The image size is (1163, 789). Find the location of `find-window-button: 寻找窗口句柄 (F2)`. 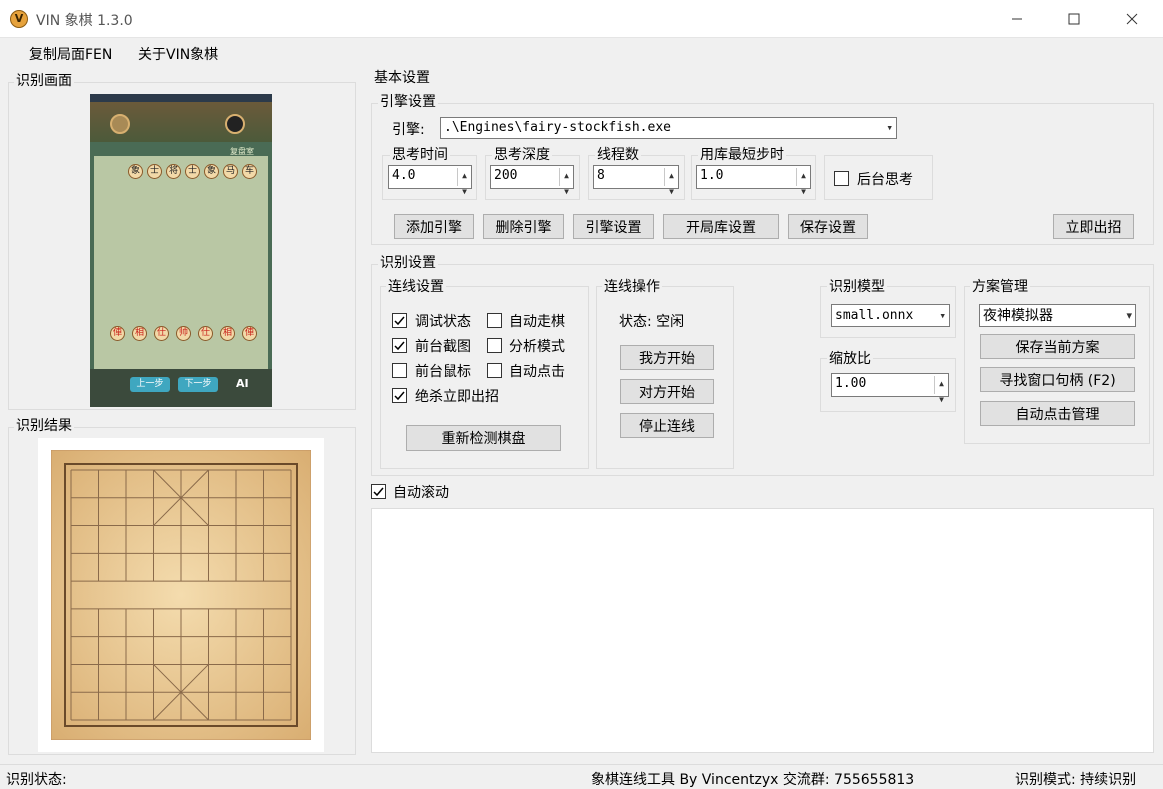

find-window-button: 寻找窗口句柄 (F2) is located at coordinates (1057, 379).